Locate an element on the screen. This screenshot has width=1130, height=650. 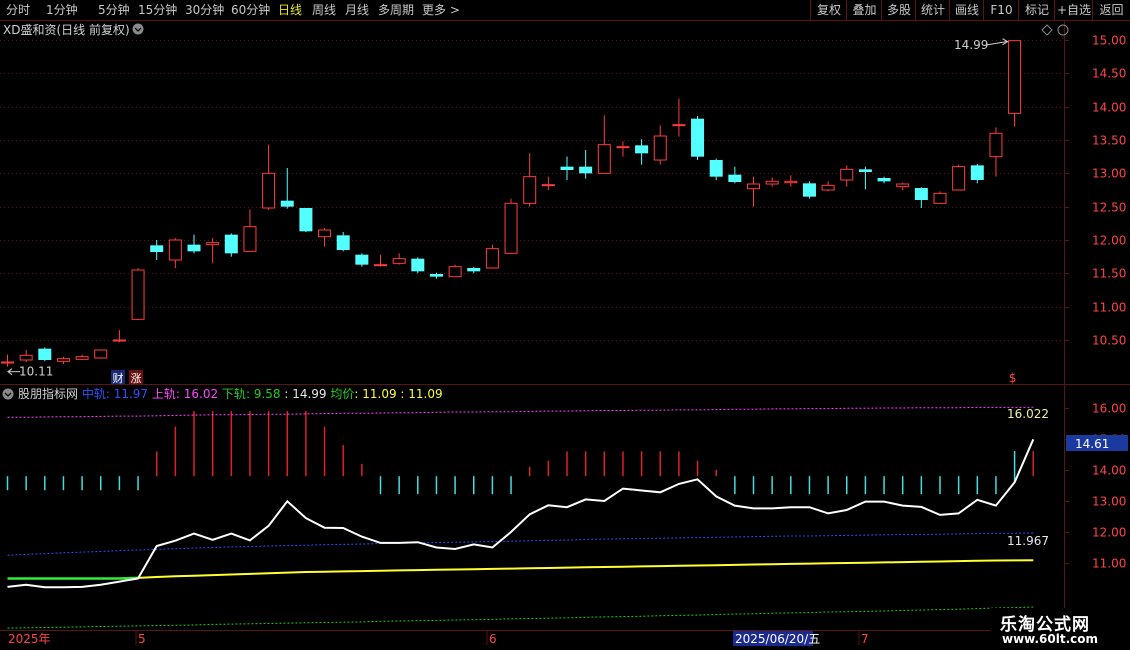
cursor-date-label: 2025/06/20/五 is located at coordinates (777, 639).